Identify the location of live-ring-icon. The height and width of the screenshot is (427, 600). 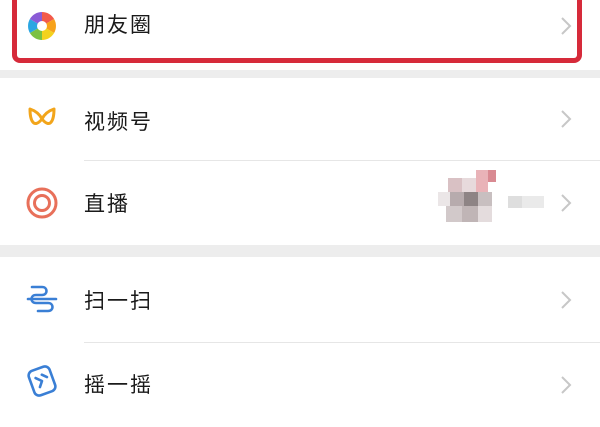
(42, 203).